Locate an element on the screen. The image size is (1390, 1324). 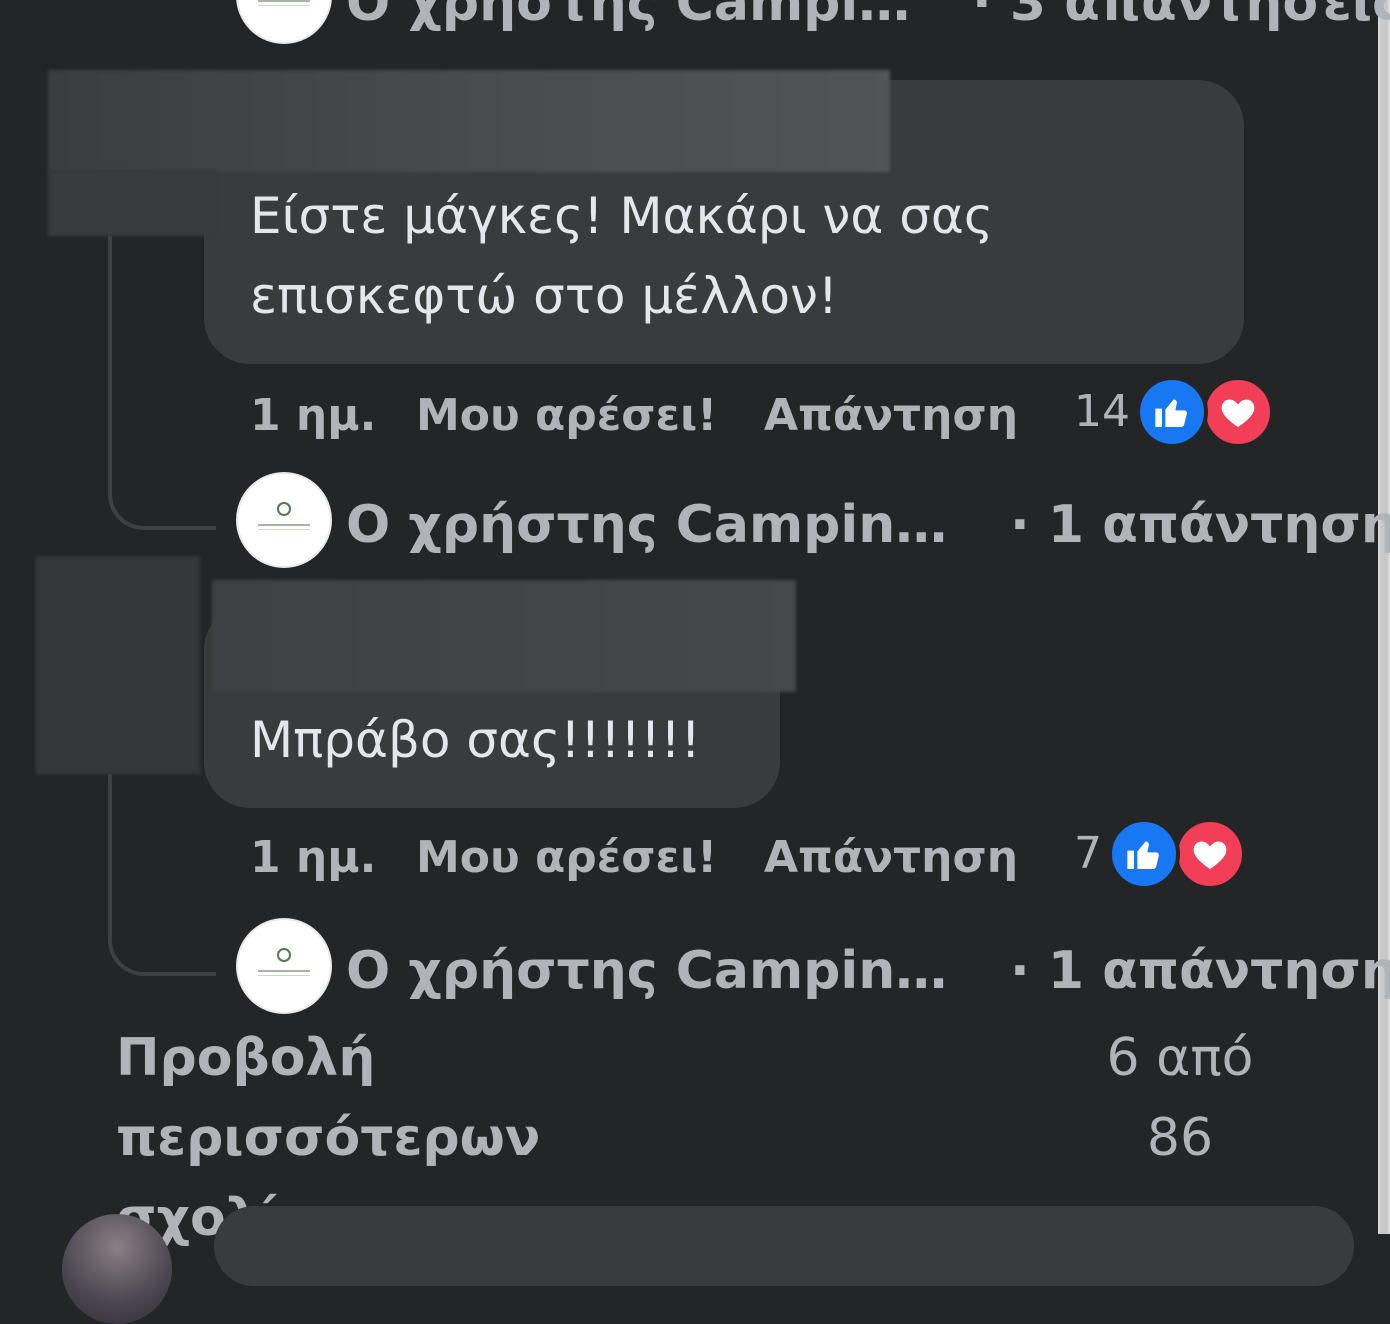
comment-bubble is located at coordinates (784, 1246).